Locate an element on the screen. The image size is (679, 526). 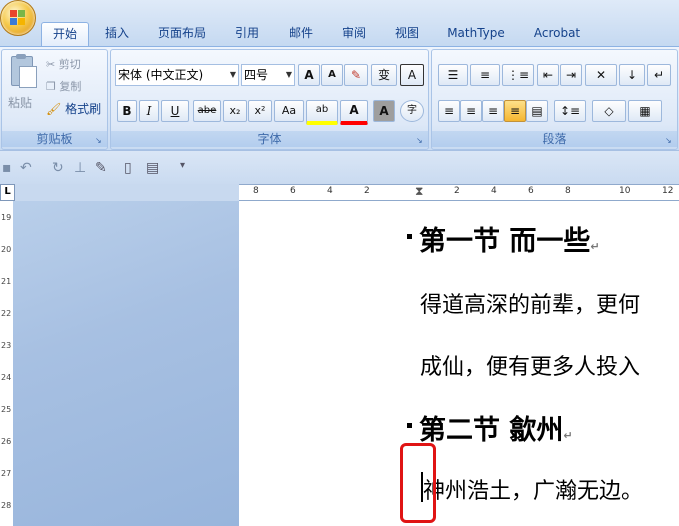
subscript-button: x₂ is located at coordinates (235, 111).